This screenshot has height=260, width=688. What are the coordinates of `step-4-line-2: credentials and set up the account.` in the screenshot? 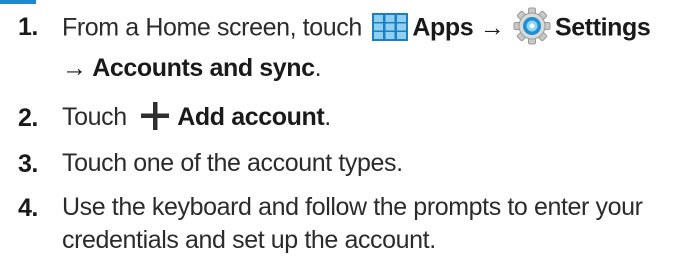 It's located at (249, 240).